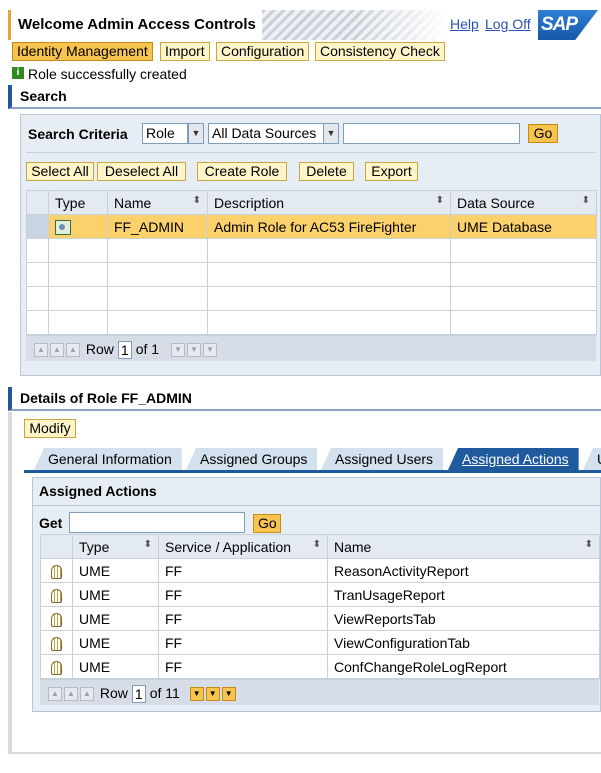  Describe the element at coordinates (331, 133) in the screenshot. I see `data-source-dropdown-icon: ▼` at that location.